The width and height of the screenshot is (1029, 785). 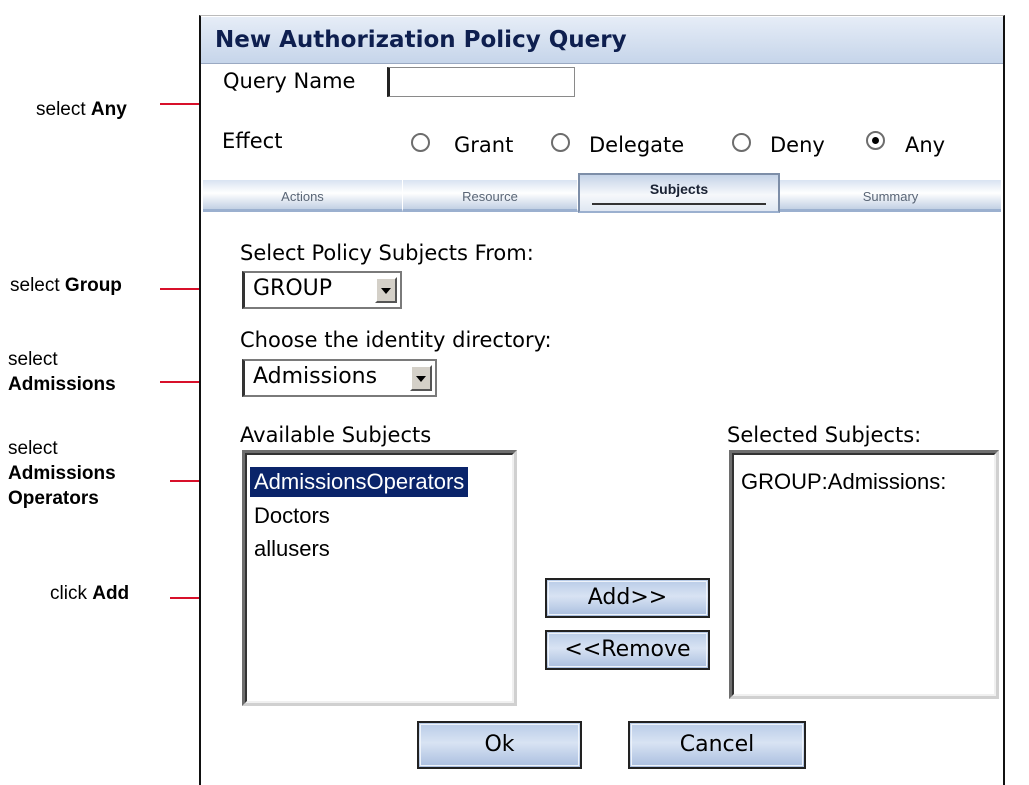 What do you see at coordinates (292, 549) in the screenshot?
I see `list-item-allusers: allusers` at bounding box center [292, 549].